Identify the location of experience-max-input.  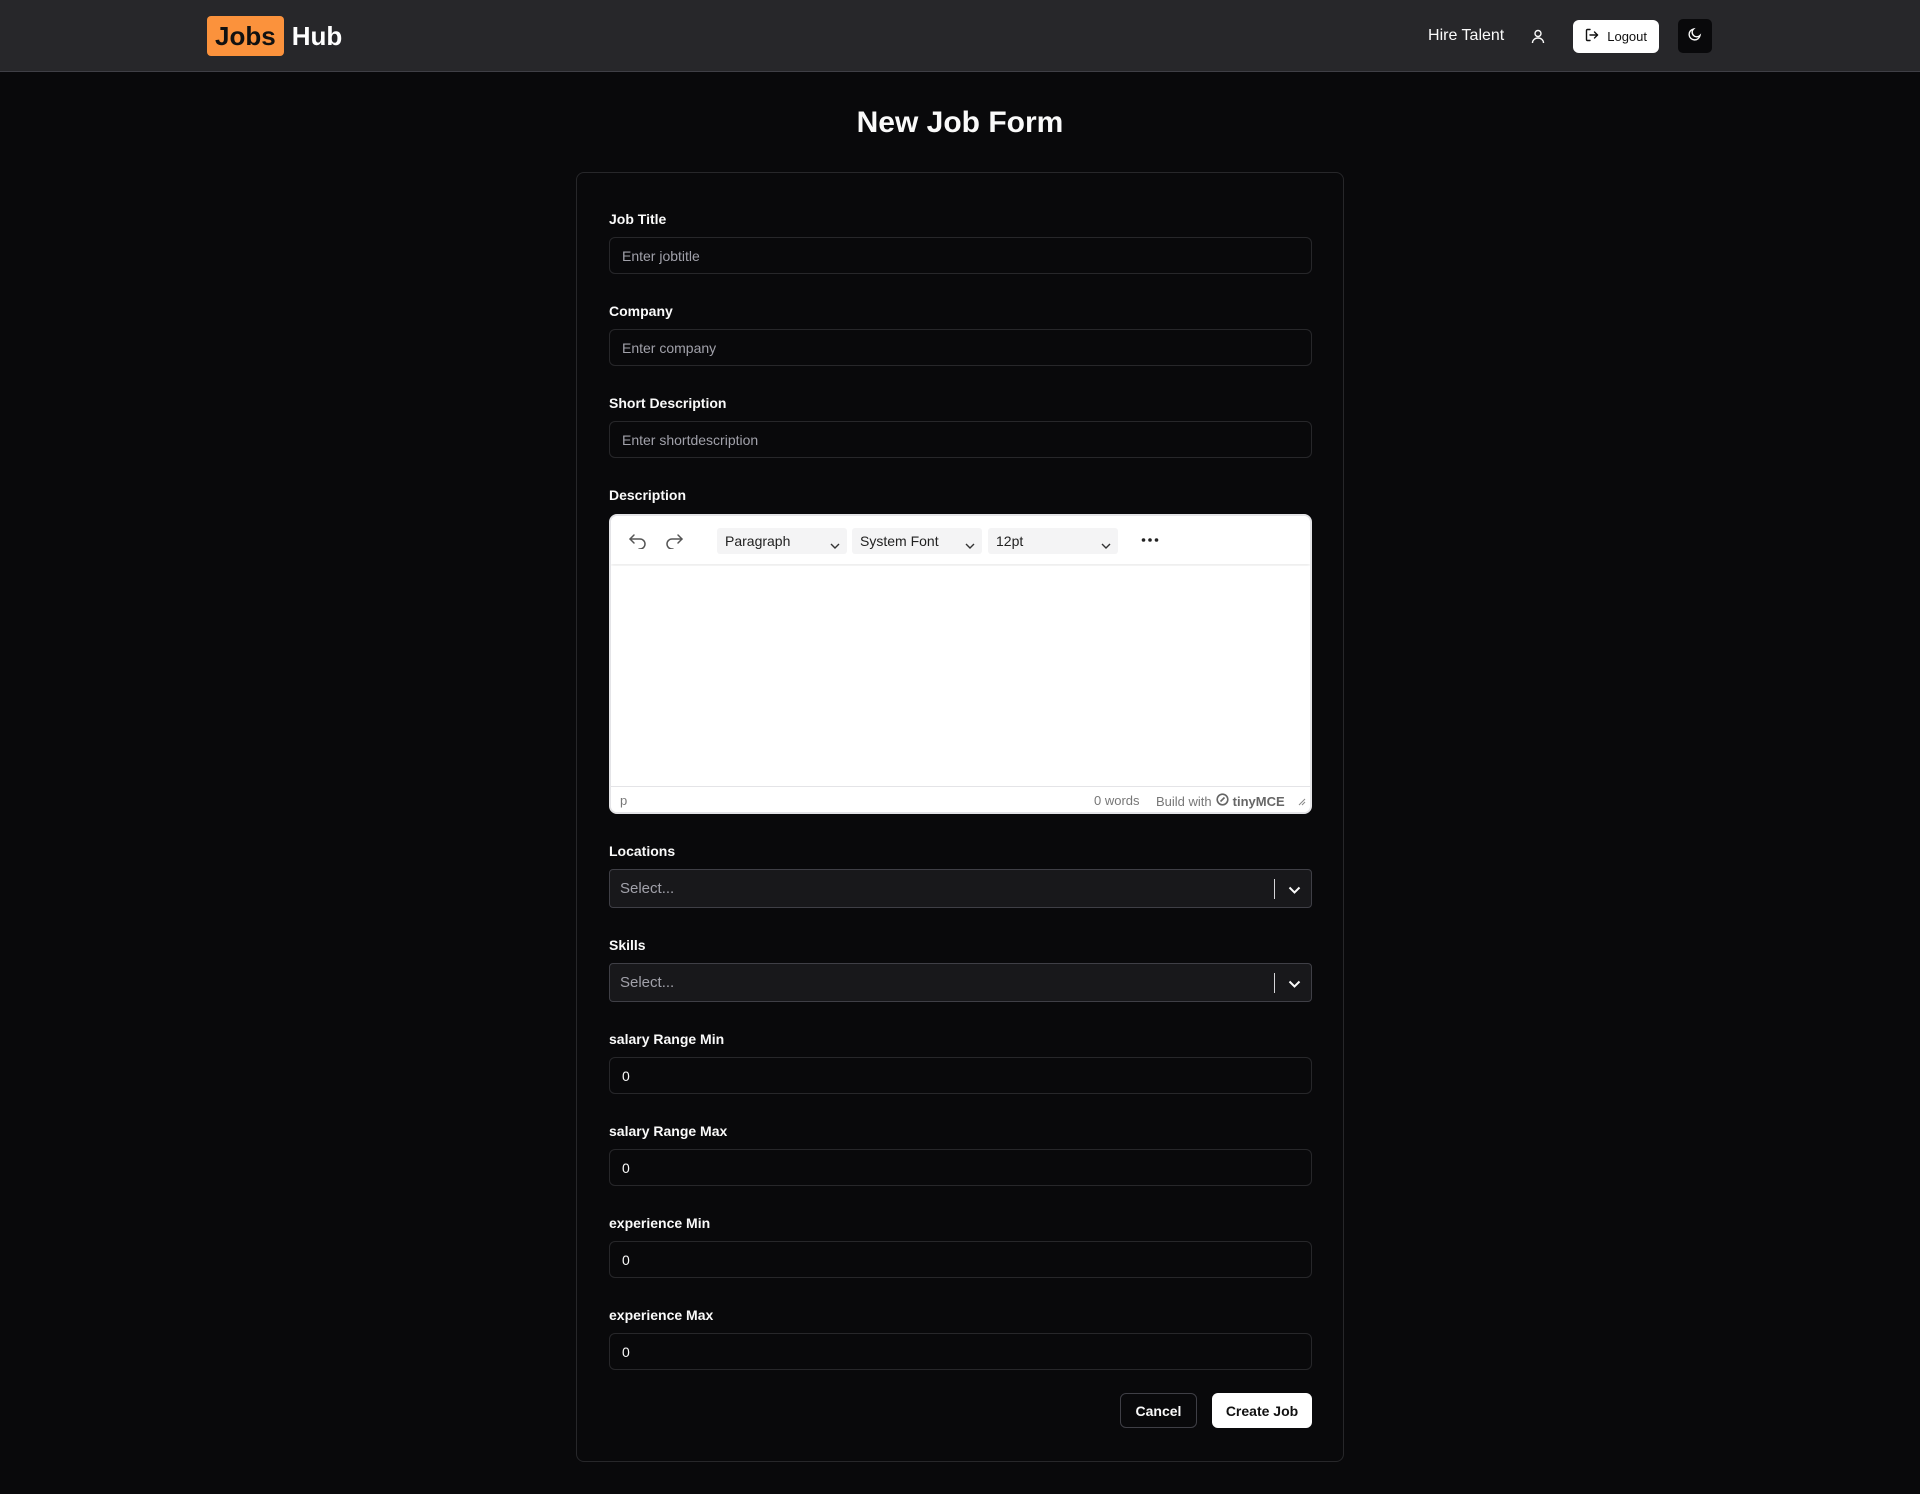
(960, 1351).